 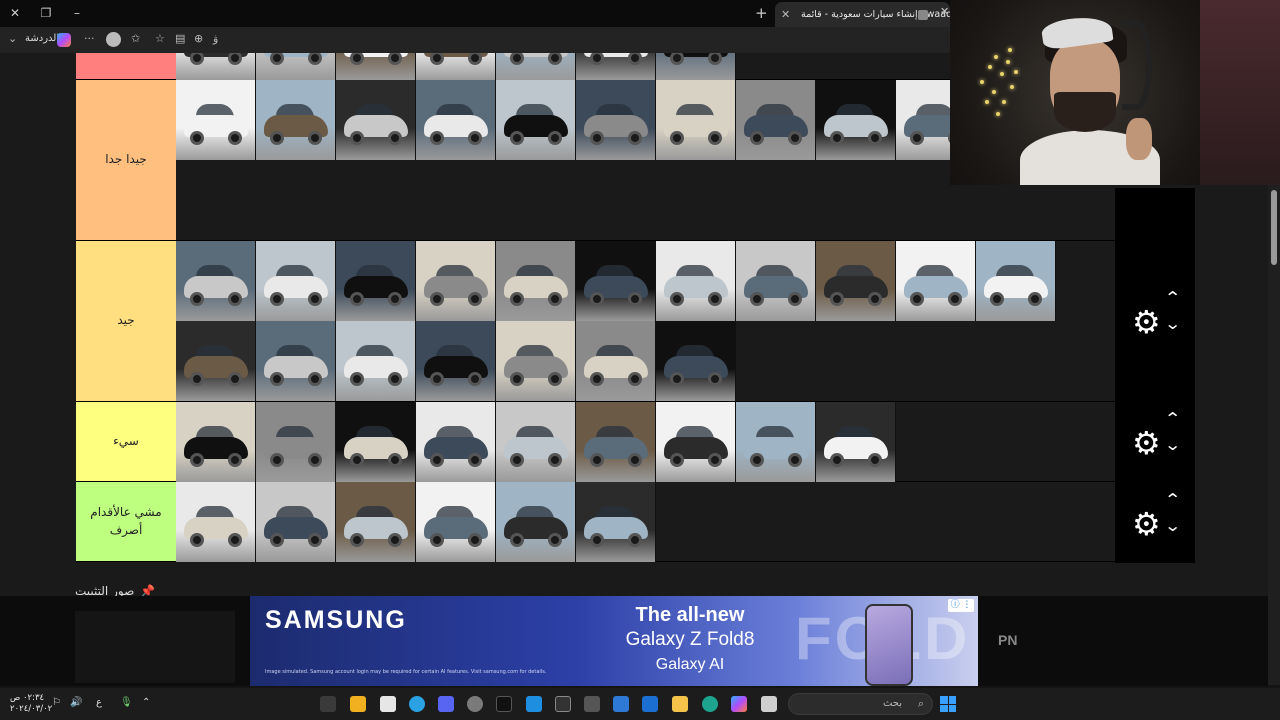 What do you see at coordinates (680, 704) in the screenshot?
I see `file-explorer-icon` at bounding box center [680, 704].